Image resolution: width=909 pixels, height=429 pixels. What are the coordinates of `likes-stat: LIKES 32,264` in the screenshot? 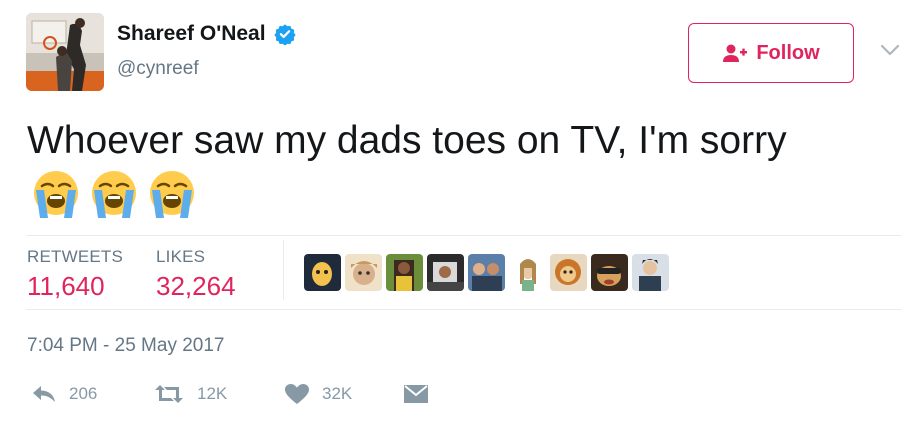 It's located at (196, 274).